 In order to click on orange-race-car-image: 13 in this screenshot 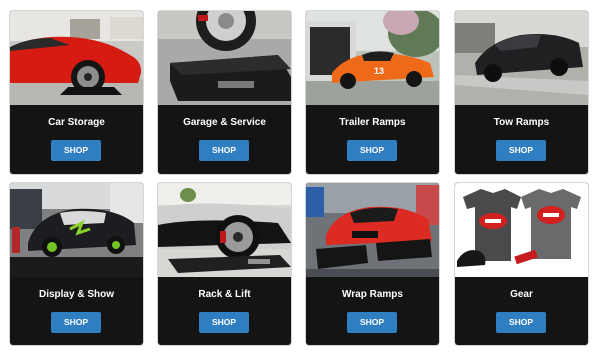, I will do `click(372, 58)`.